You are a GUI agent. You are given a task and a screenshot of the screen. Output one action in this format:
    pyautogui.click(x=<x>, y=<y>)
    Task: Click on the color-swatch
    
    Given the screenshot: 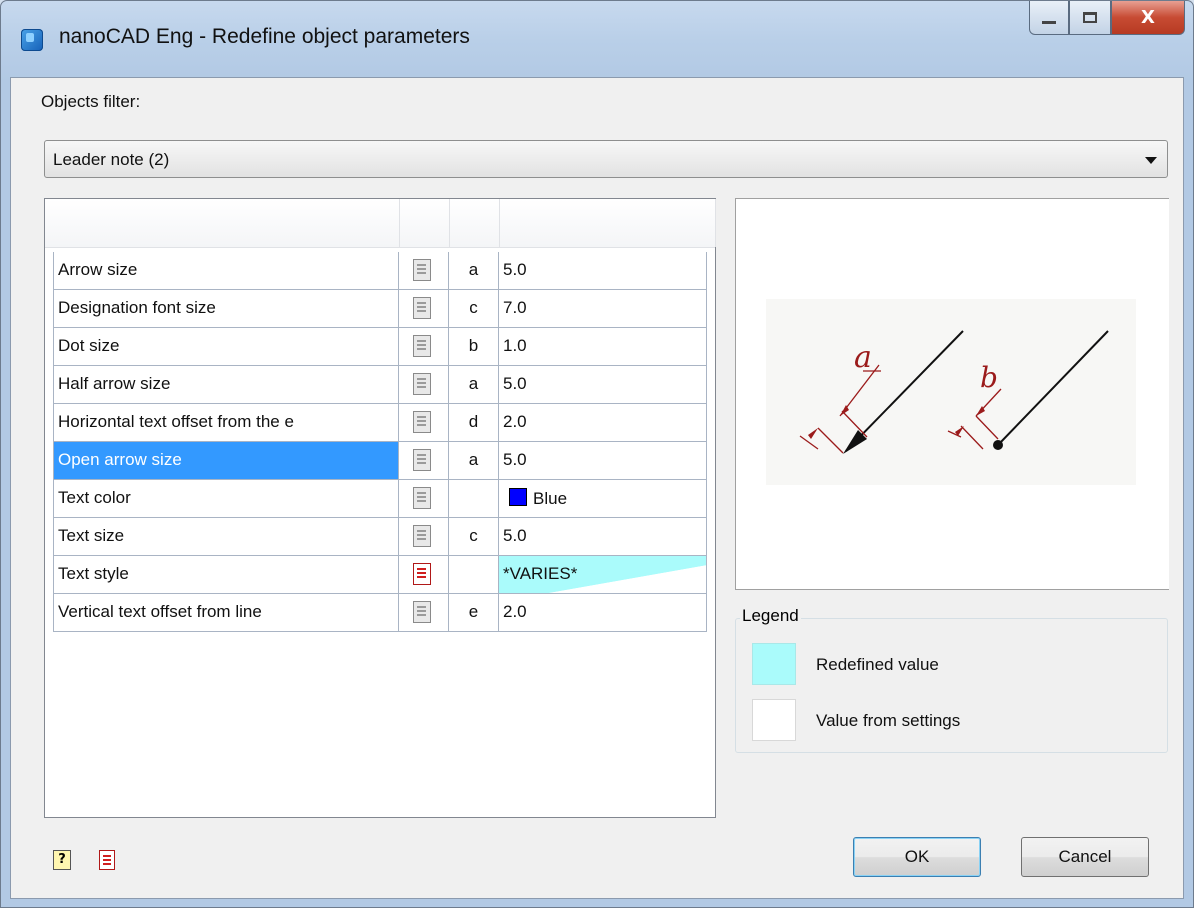 What is the action you would take?
    pyautogui.click(x=518, y=497)
    